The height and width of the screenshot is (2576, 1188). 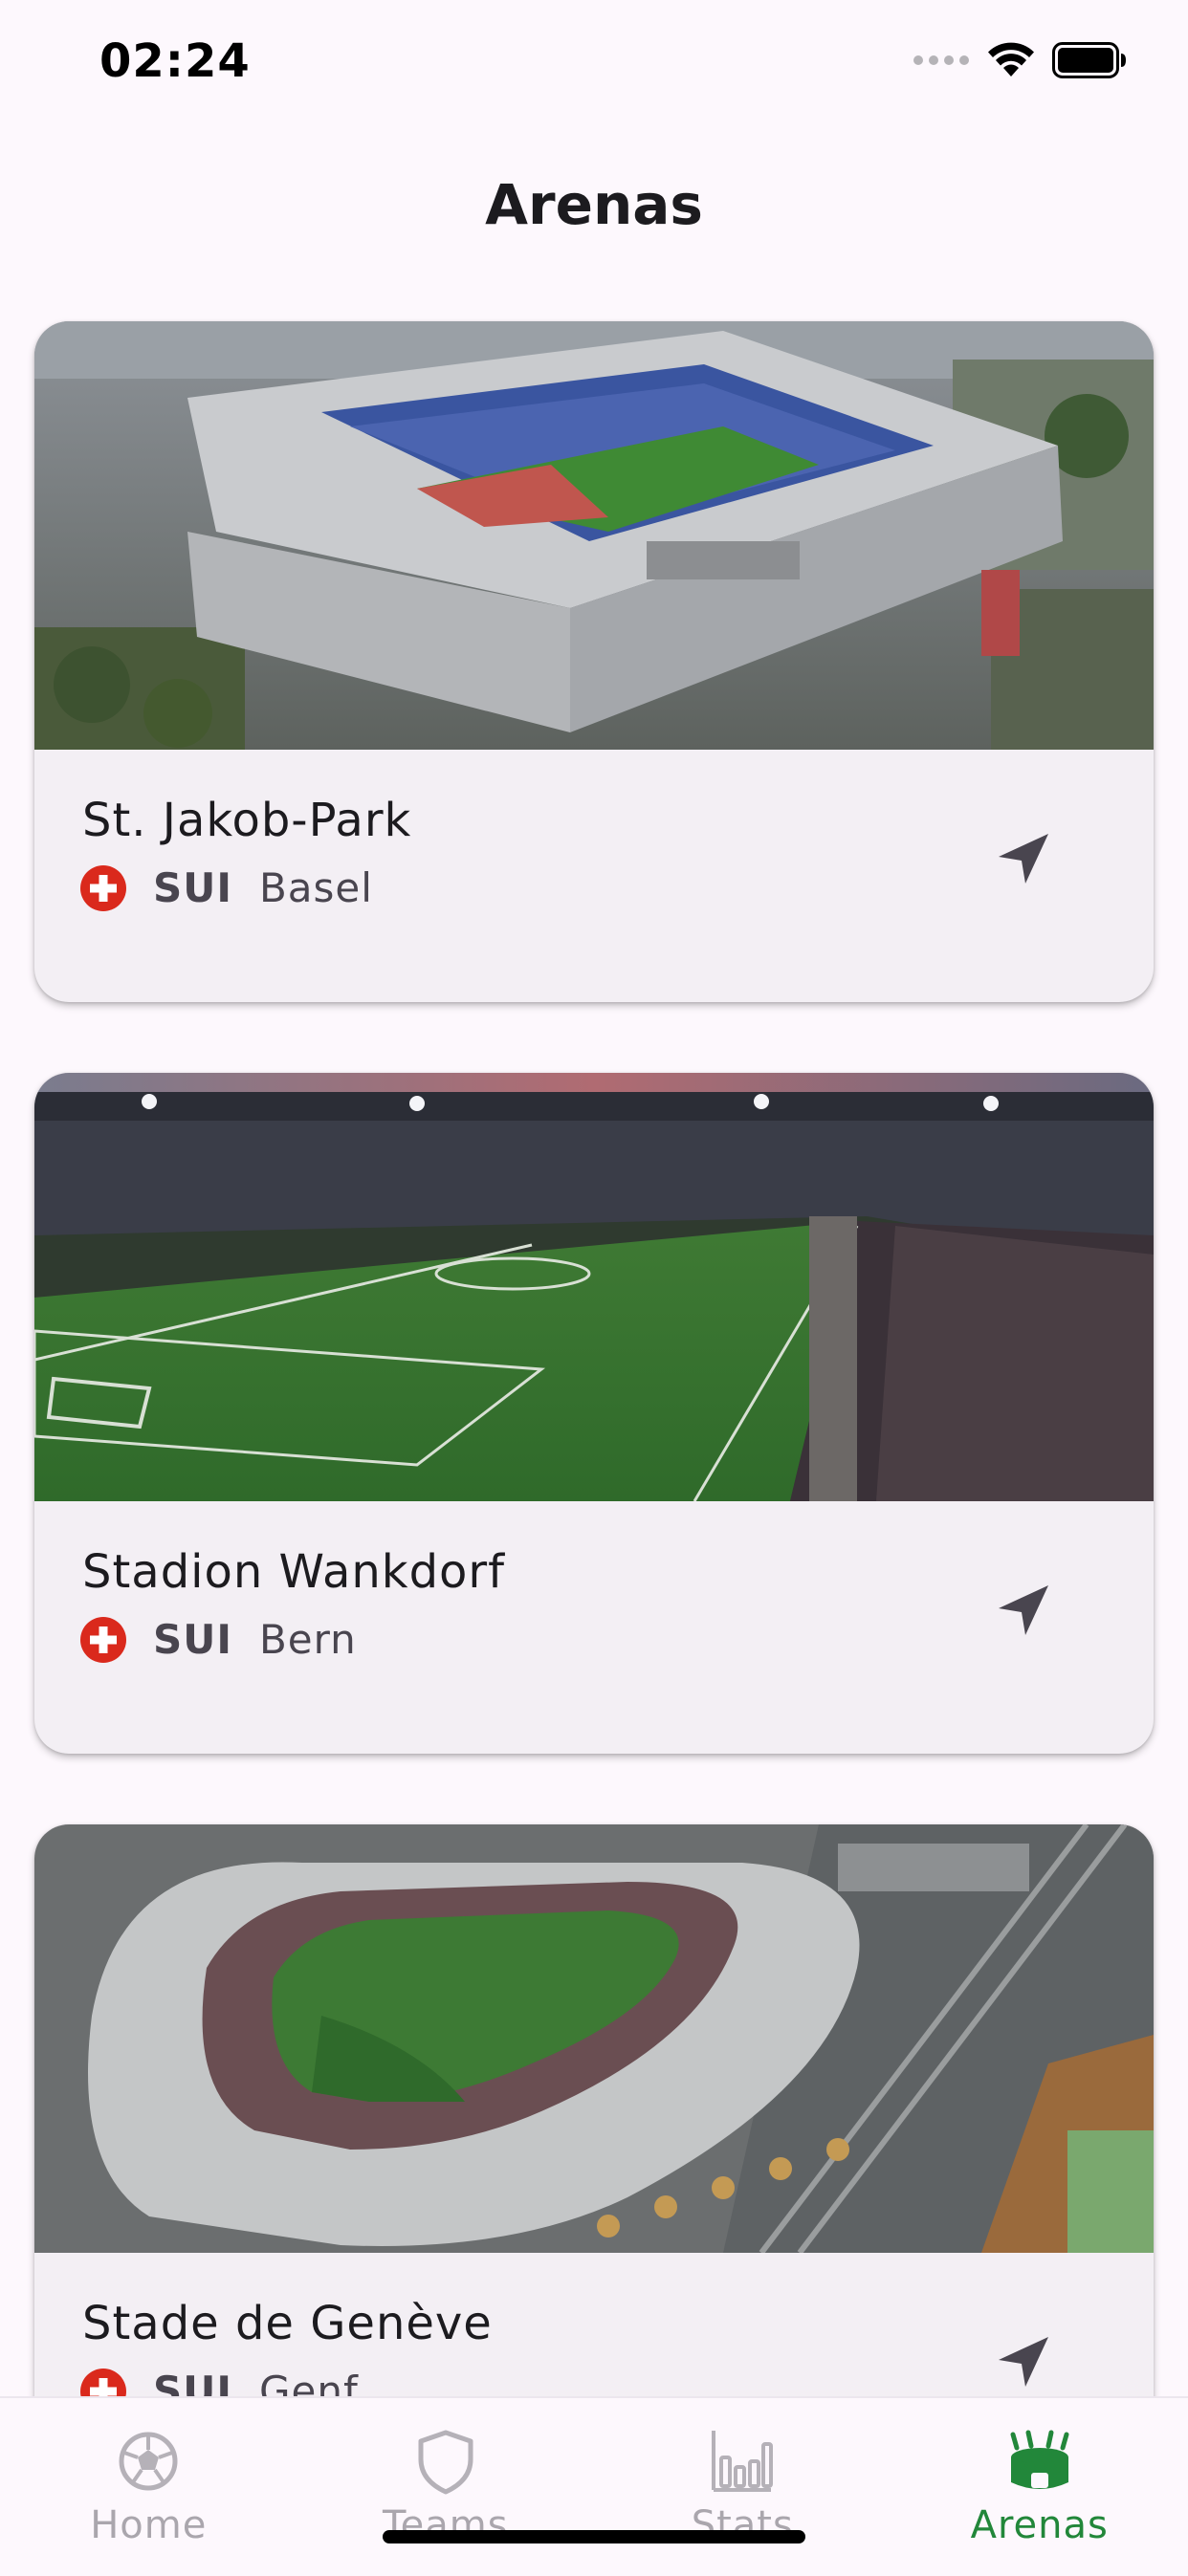 What do you see at coordinates (941, 60) in the screenshot?
I see `cellular-signal-icon` at bounding box center [941, 60].